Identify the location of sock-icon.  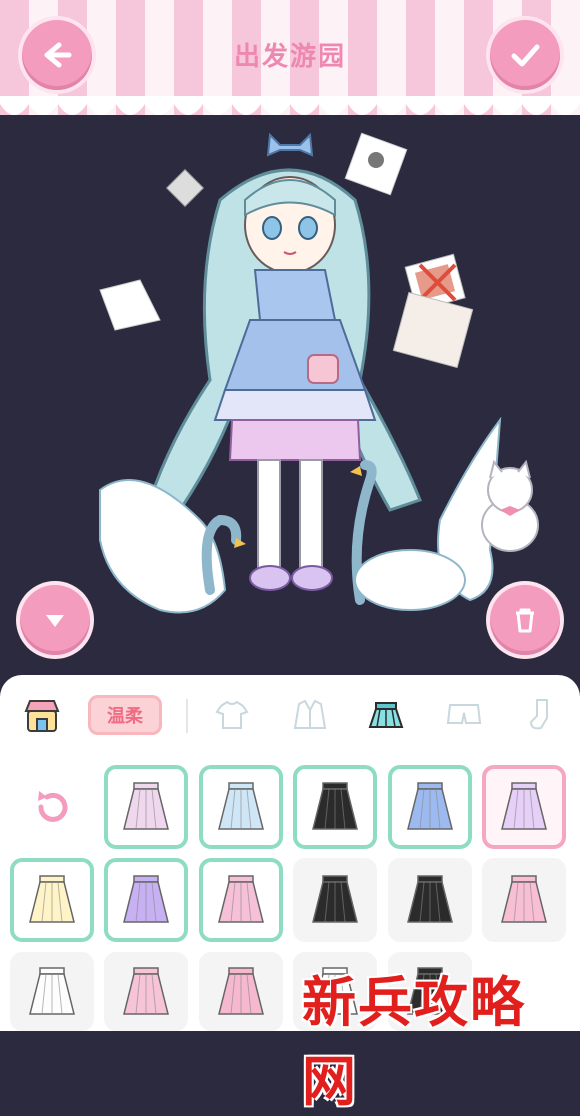
(540, 715).